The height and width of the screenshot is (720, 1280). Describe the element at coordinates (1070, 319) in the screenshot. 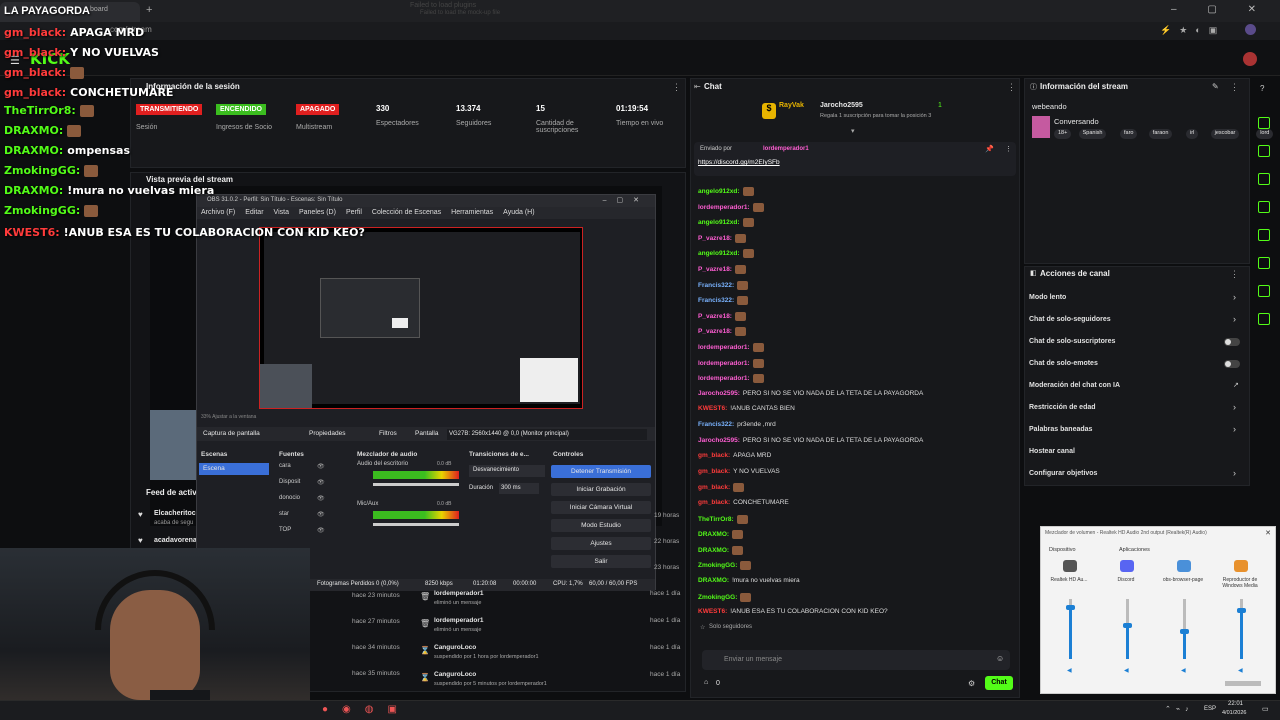

I see `channel-action: Chat de solo-seguidores` at that location.